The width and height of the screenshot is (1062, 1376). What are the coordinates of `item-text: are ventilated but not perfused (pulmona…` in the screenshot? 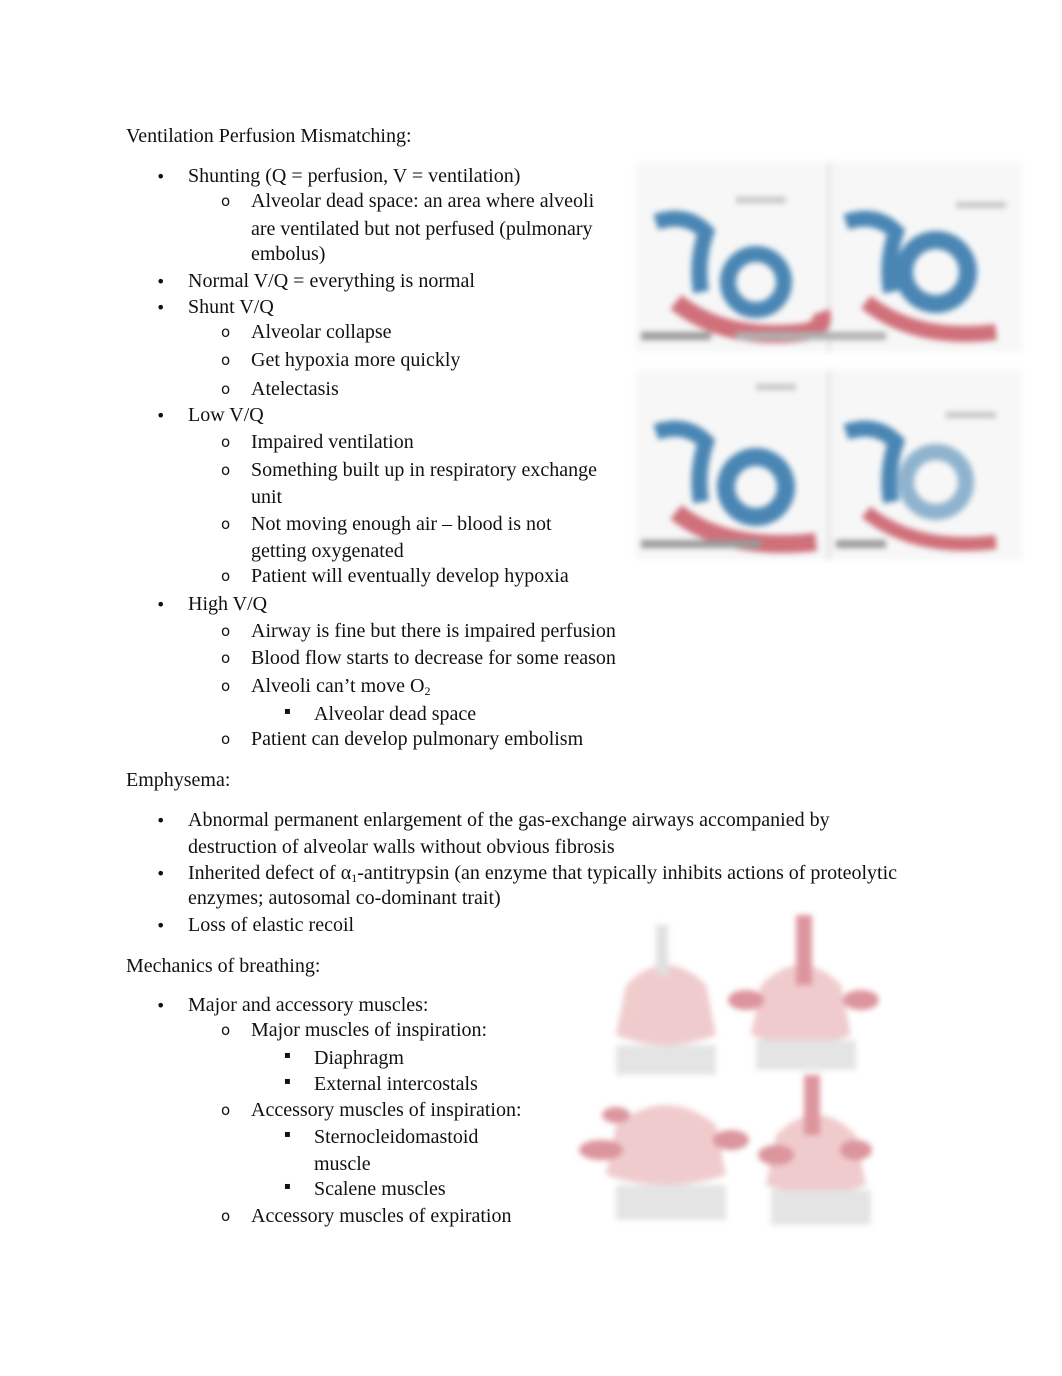 It's located at (422, 229).